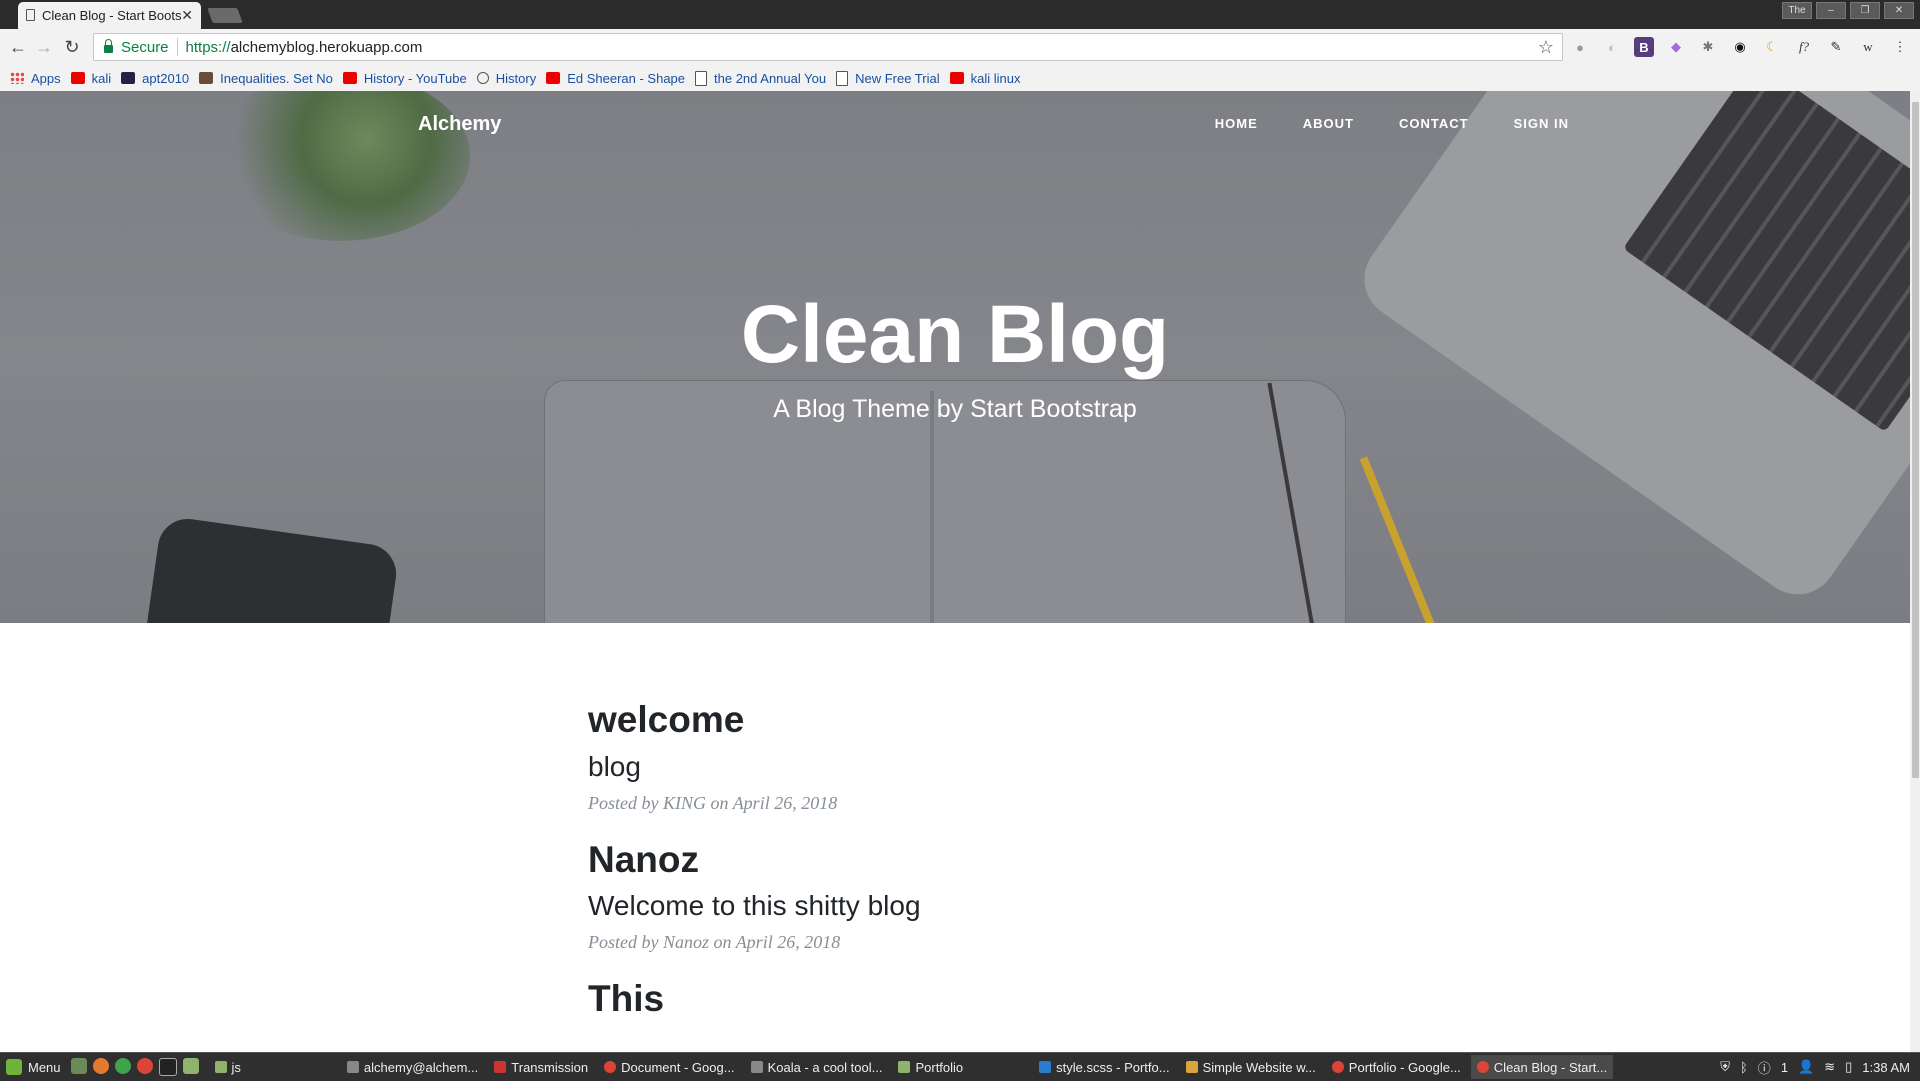  I want to click on battery-icon: ▯, so click(1848, 1067).